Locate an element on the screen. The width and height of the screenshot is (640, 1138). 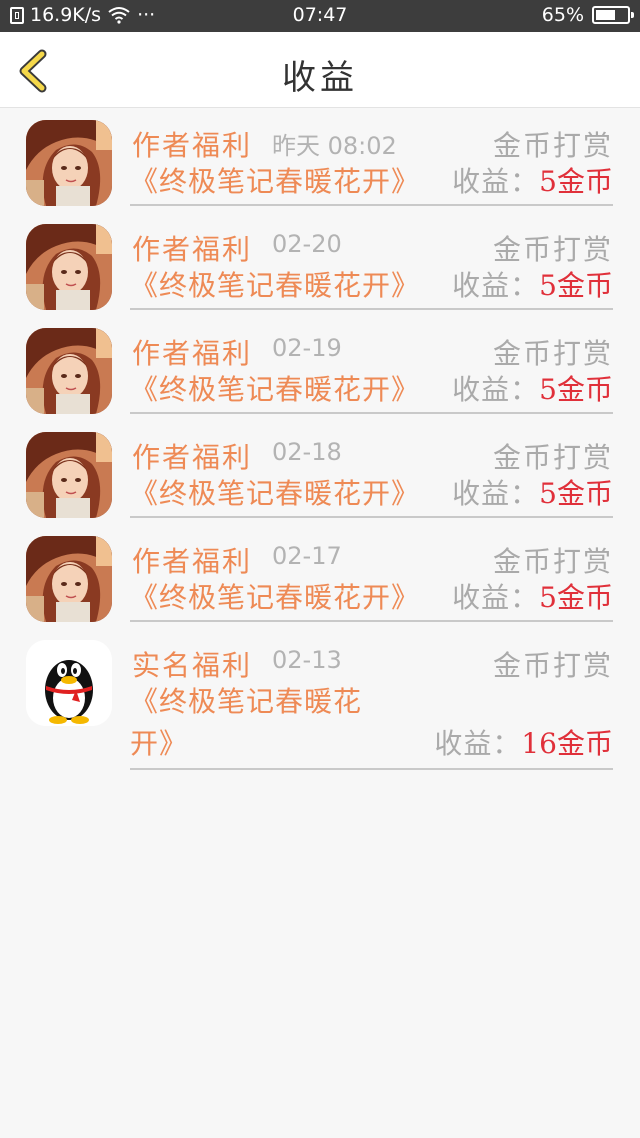
header: 收益 is located at coordinates (320, 70).